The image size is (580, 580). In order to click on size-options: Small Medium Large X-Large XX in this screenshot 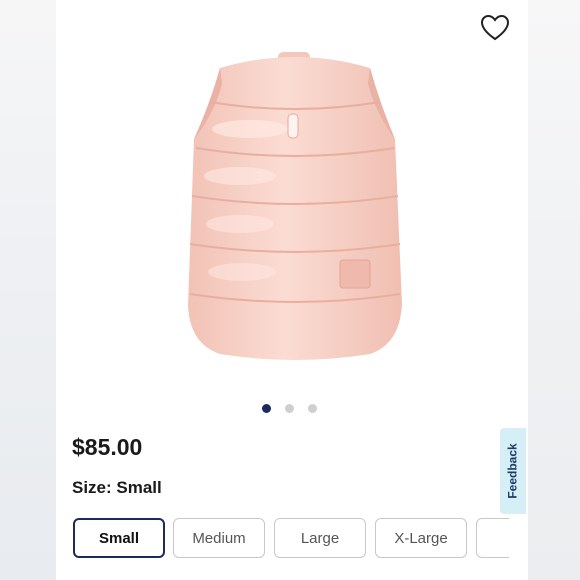, I will do `click(291, 539)`.